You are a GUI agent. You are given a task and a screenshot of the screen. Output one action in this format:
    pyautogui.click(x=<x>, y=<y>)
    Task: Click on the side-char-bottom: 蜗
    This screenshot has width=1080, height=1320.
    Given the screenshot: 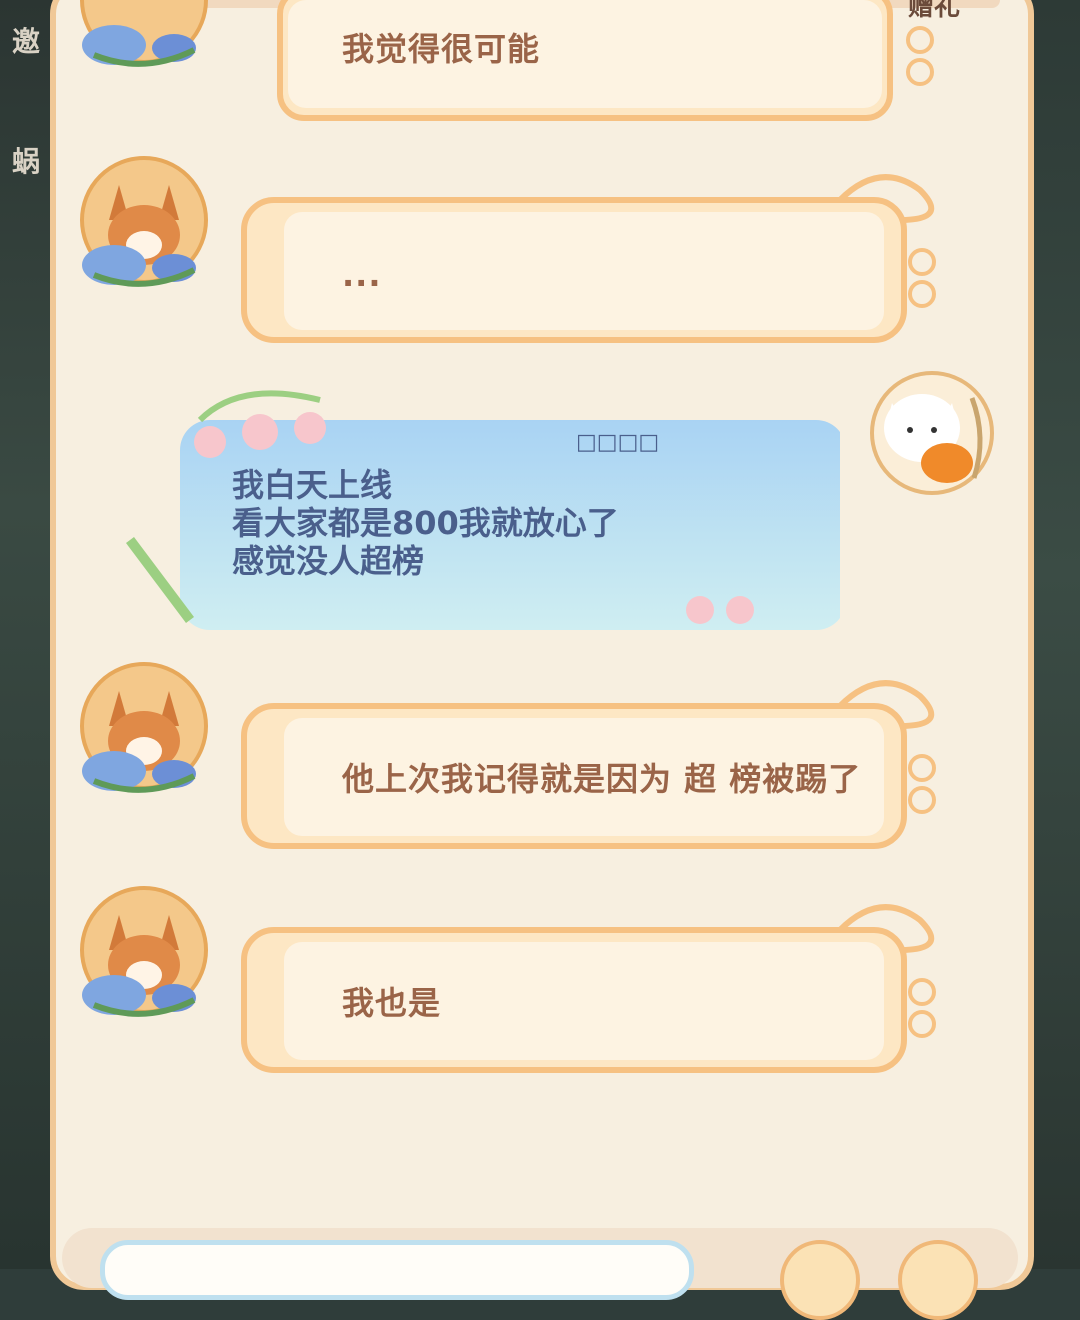 What is the action you would take?
    pyautogui.click(x=26, y=161)
    